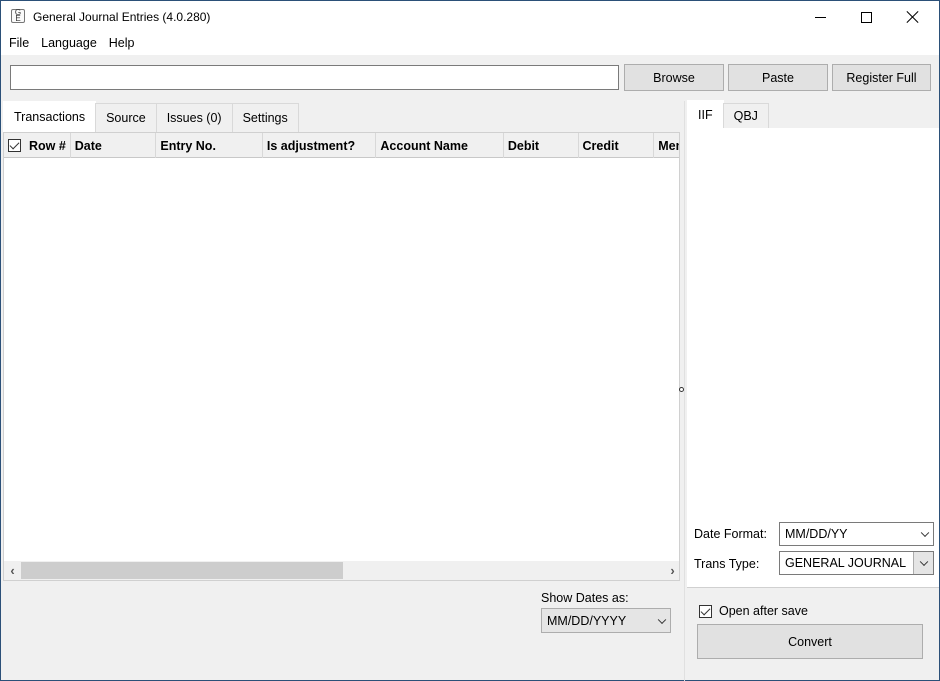 The height and width of the screenshot is (681, 940). What do you see at coordinates (126, 117) in the screenshot?
I see `tab-source: Source` at bounding box center [126, 117].